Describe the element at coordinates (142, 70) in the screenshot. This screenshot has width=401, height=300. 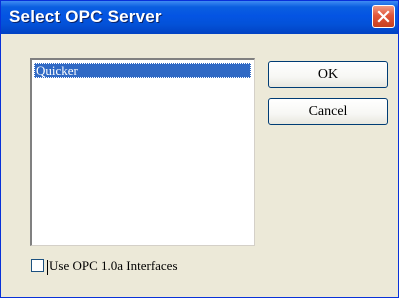
I see `list-item-quicker: Quicker` at that location.